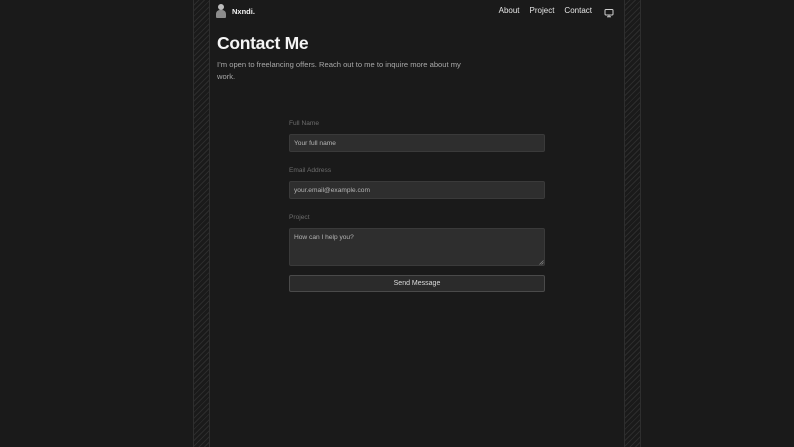  Describe the element at coordinates (578, 10) in the screenshot. I see `nav-link-contact: Contact` at that location.